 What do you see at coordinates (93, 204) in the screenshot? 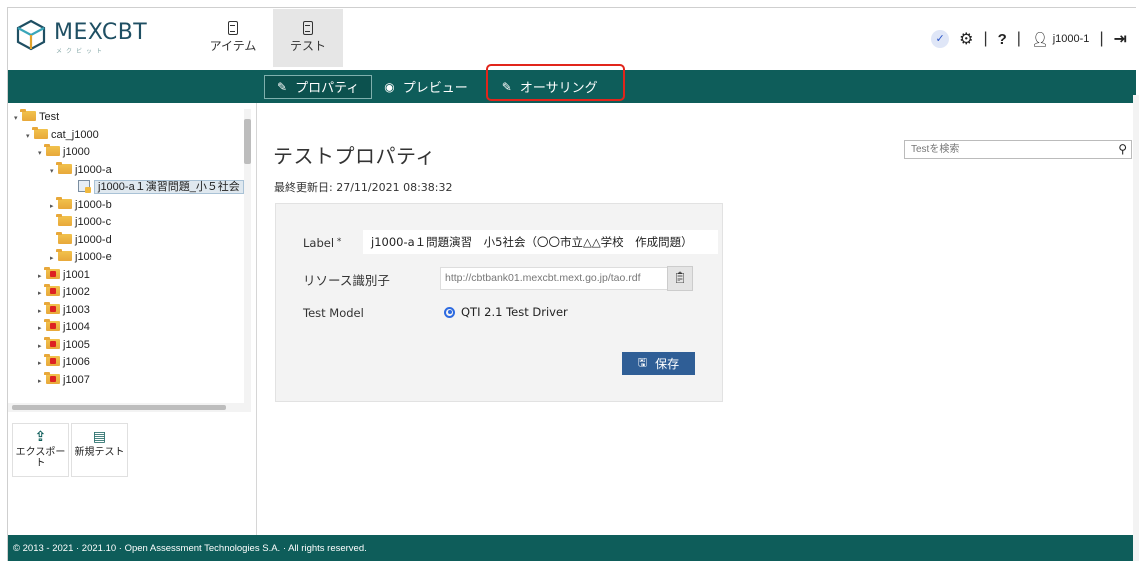
I see `tree-node-label: j1000-b` at bounding box center [93, 204].